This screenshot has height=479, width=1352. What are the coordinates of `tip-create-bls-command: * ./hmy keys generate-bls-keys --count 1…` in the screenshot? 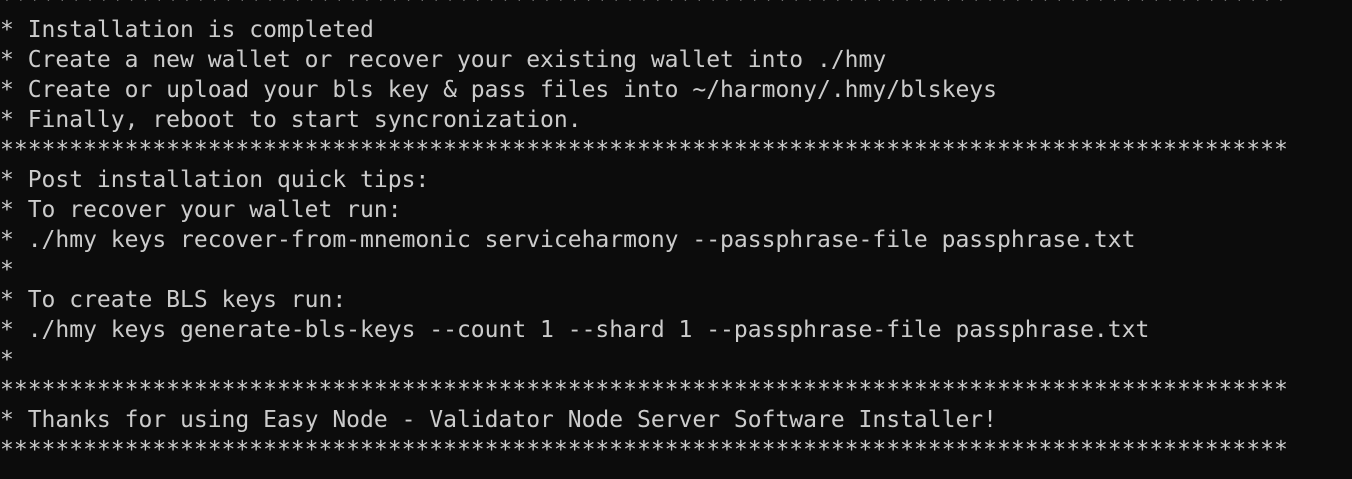 It's located at (575, 330).